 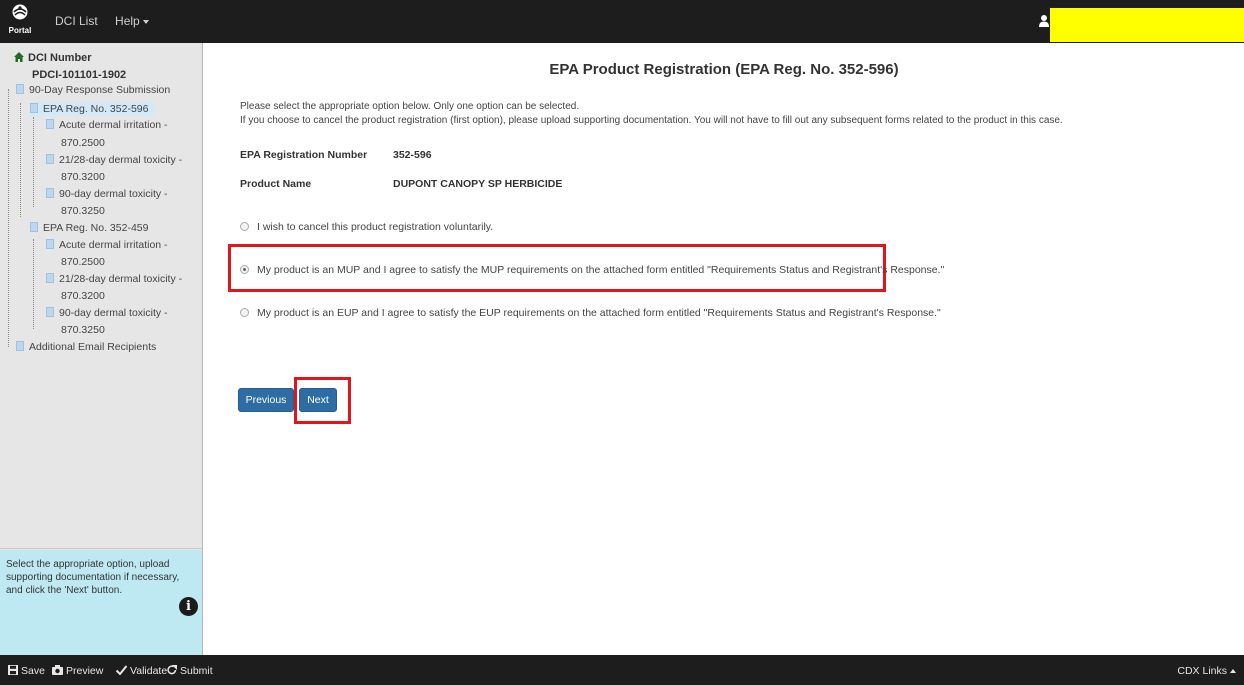 What do you see at coordinates (149, 671) in the screenshot?
I see `validate-label: Validate` at bounding box center [149, 671].